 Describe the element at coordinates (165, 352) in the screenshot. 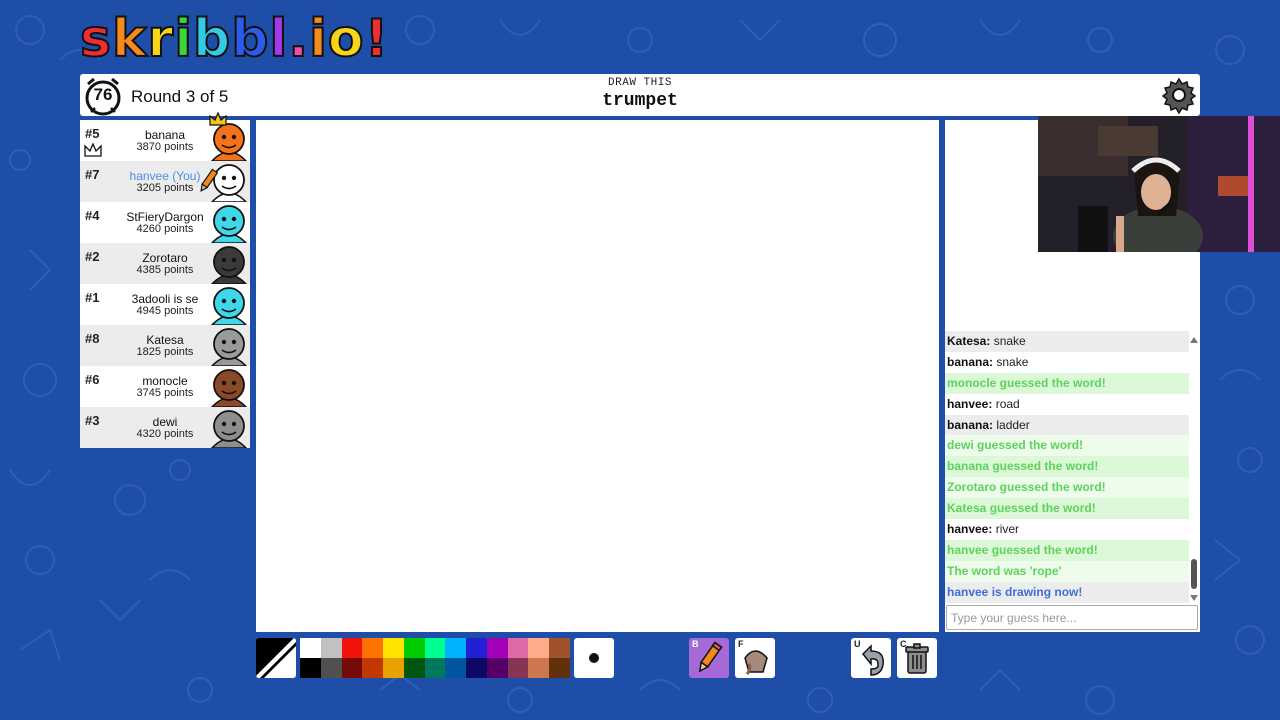

I see `player-points: 1825 points` at that location.